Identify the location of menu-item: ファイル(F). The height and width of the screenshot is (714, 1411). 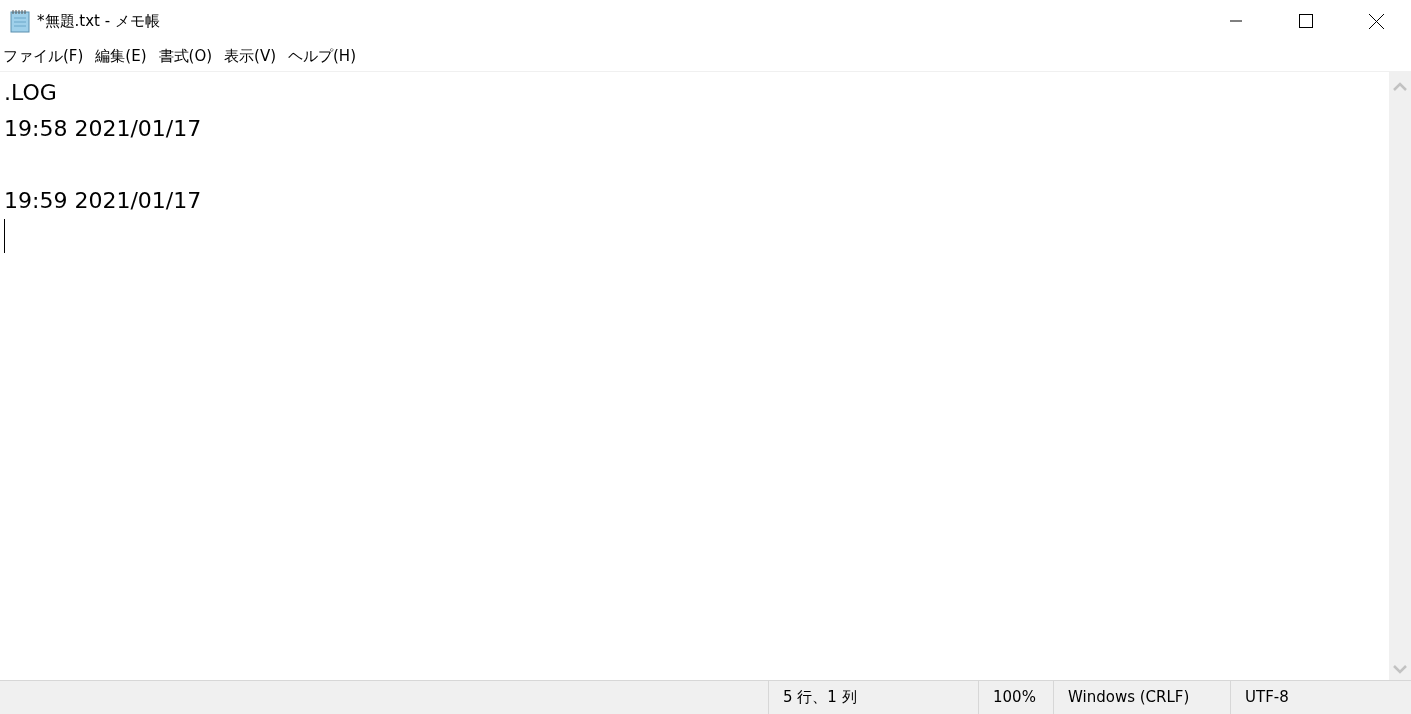
(46, 56).